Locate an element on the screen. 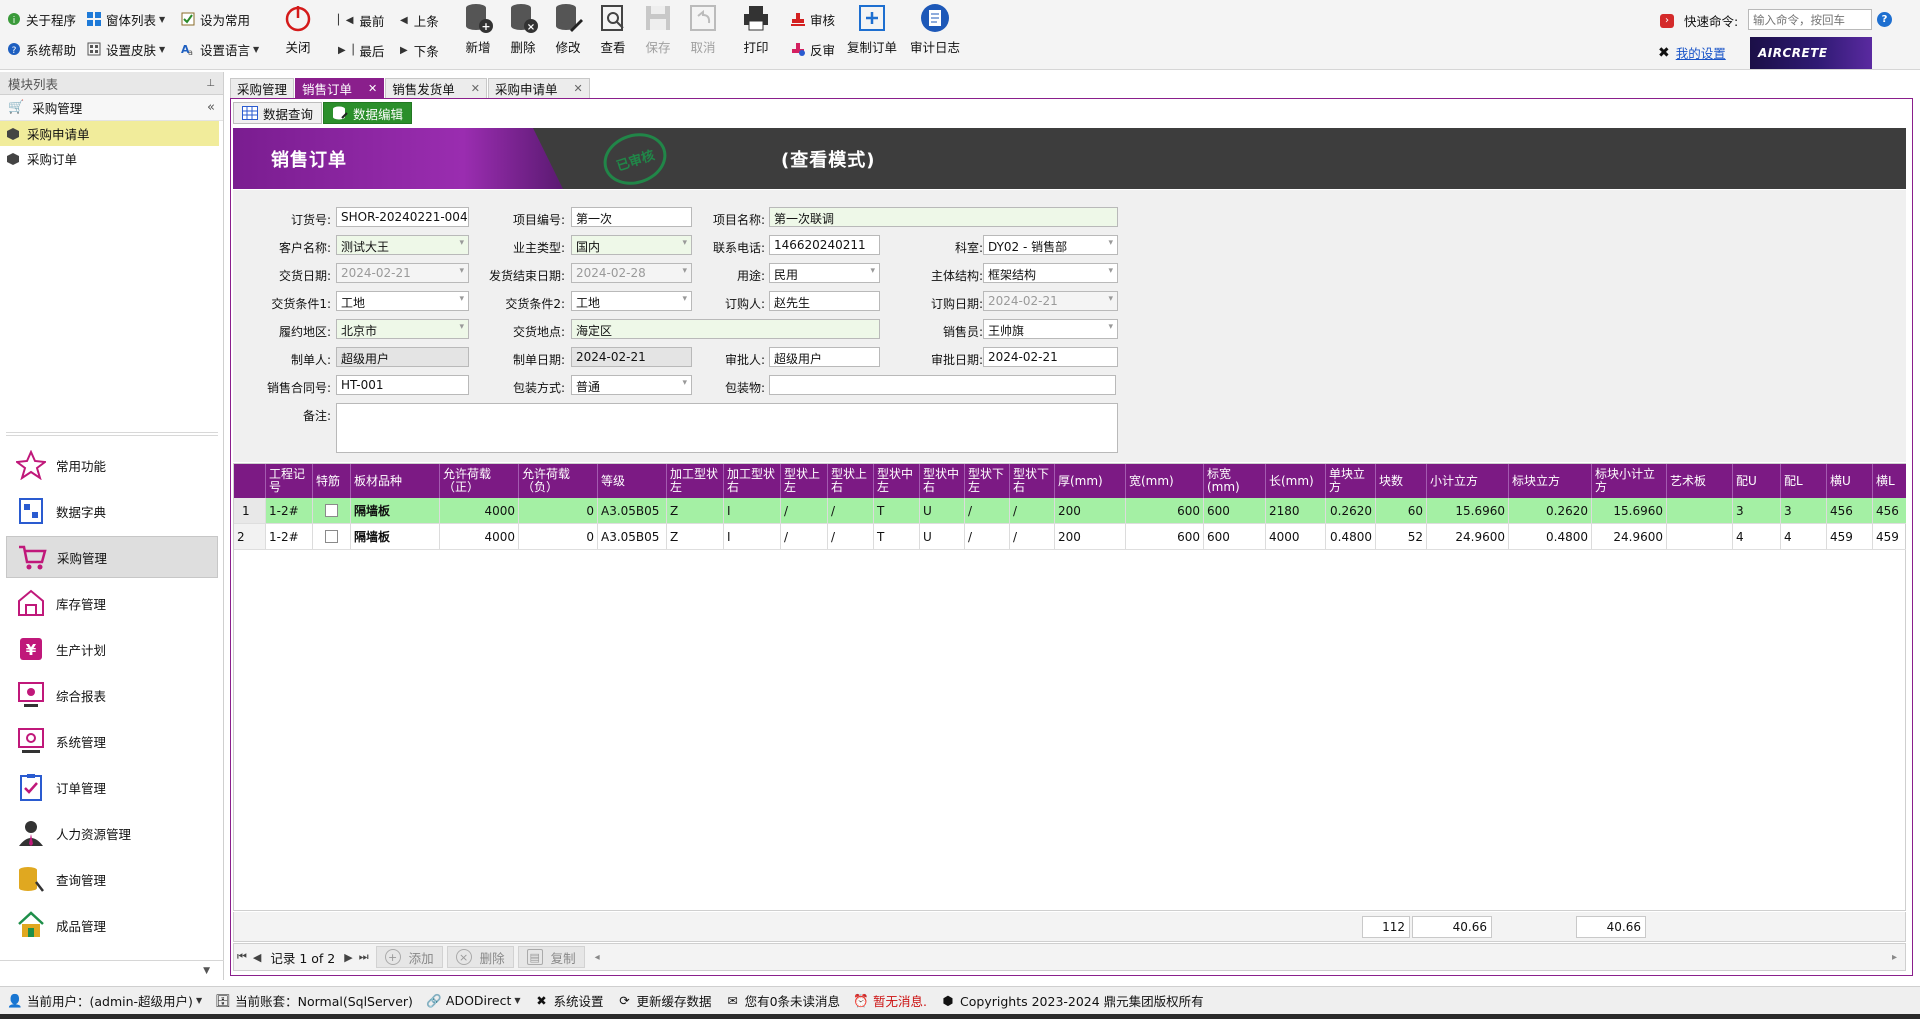  table-cell: 4000 is located at coordinates (1296, 536).